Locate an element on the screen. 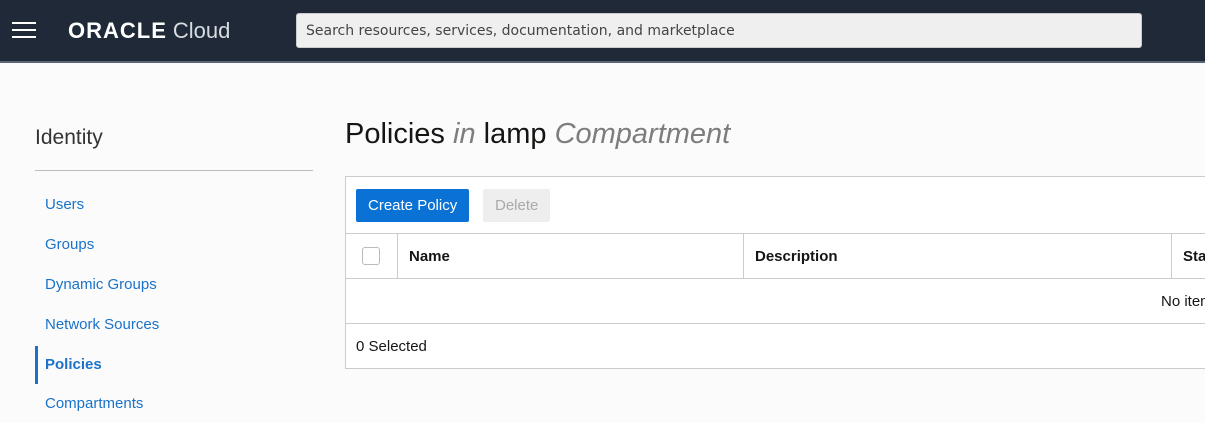 Image resolution: width=1205 pixels, height=423 pixels. column-header-description: Description is located at coordinates (796, 256).